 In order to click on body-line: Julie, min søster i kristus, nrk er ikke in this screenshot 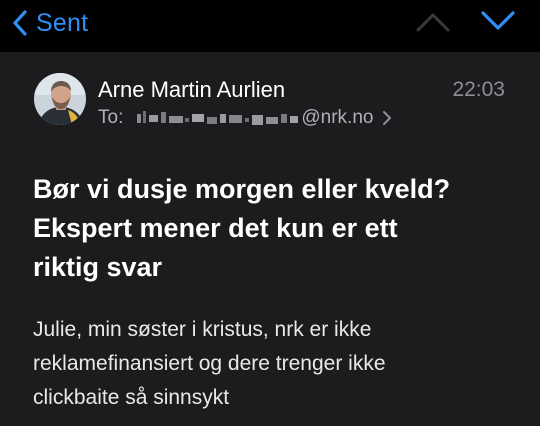, I will do `click(202, 329)`.